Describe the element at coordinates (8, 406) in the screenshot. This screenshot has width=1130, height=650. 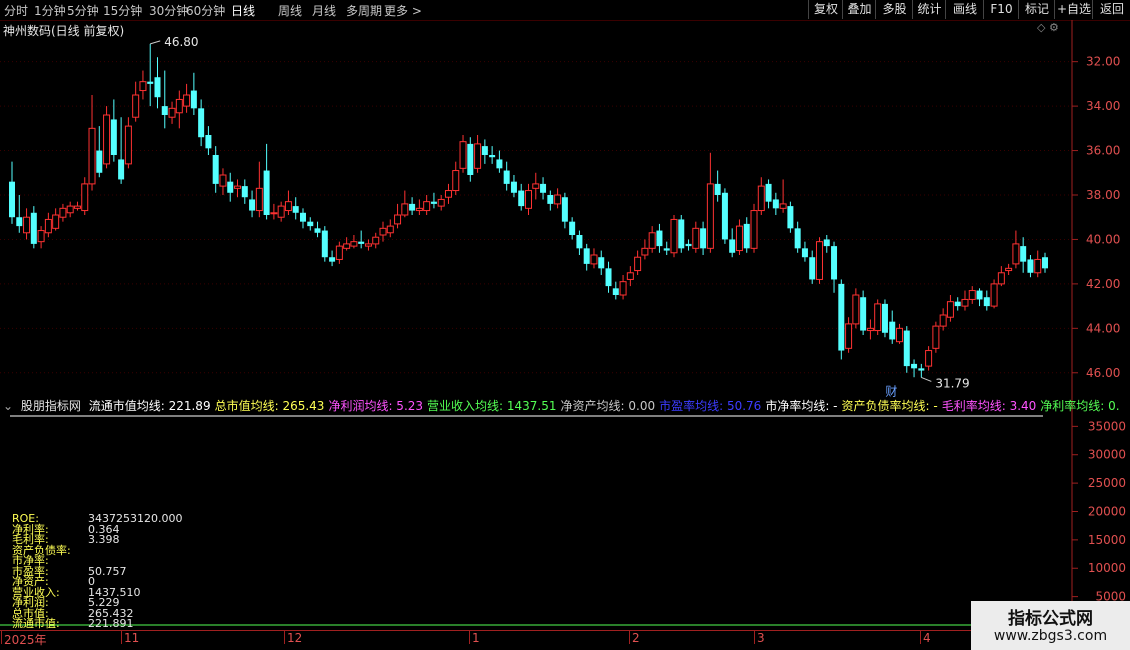
I see `collapse-icon: ⌄` at that location.